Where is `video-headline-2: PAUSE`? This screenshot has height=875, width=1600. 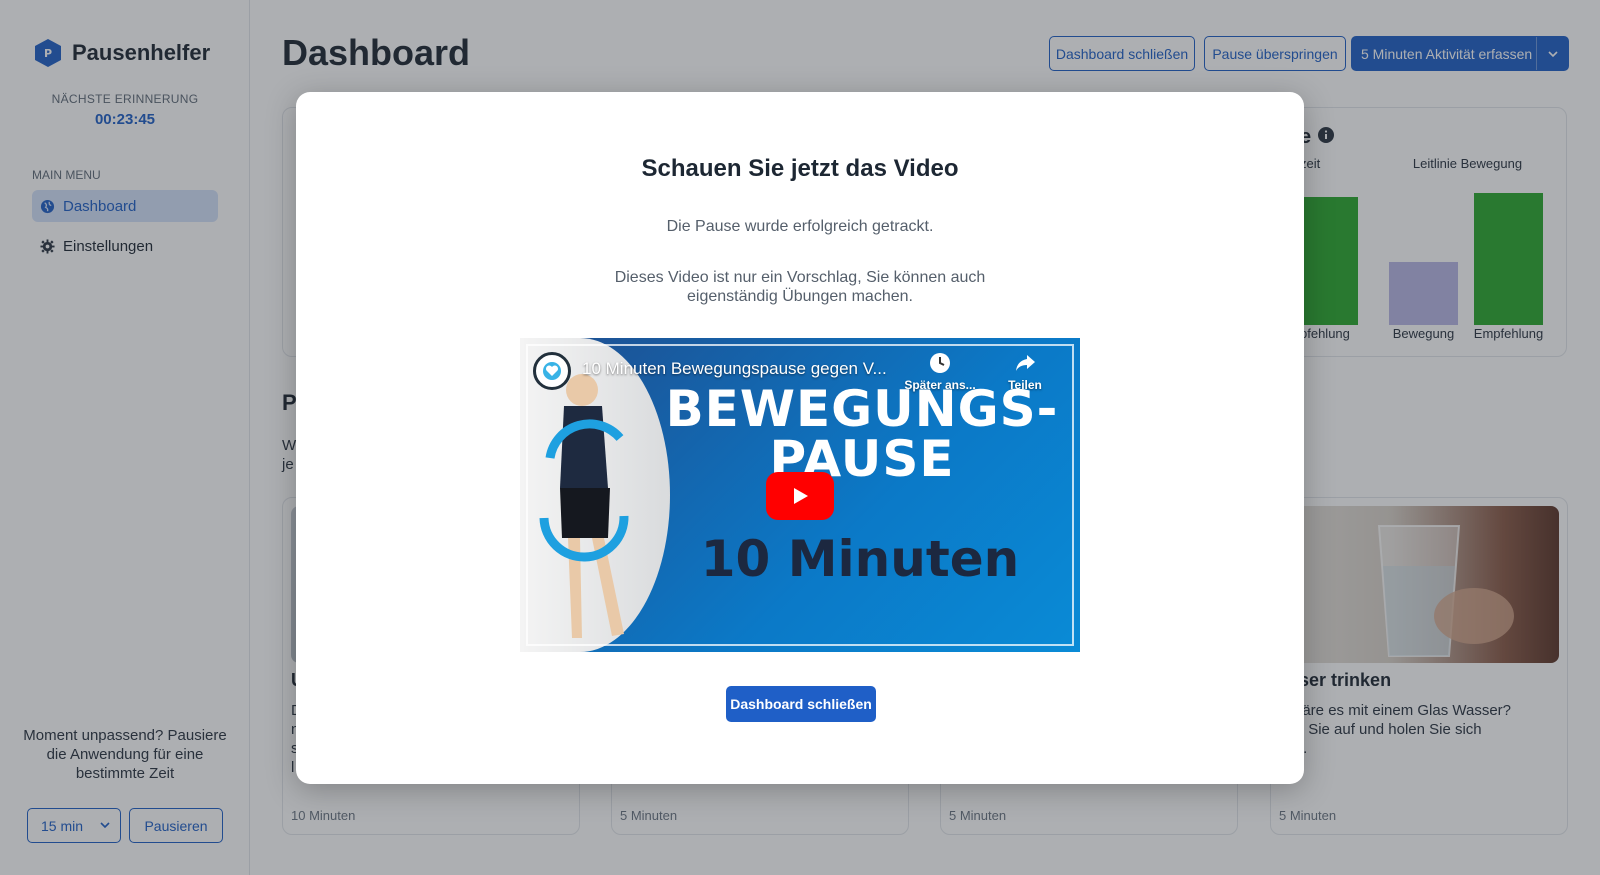 video-headline-2: PAUSE is located at coordinates (862, 459).